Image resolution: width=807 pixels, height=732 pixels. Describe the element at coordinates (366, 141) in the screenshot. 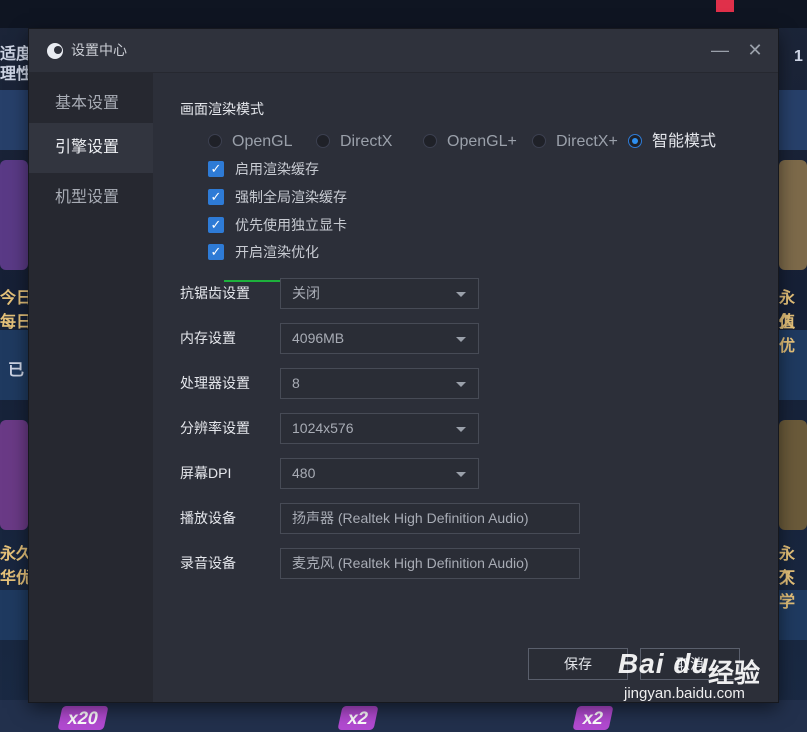

I see `radio-label: DirectX` at that location.